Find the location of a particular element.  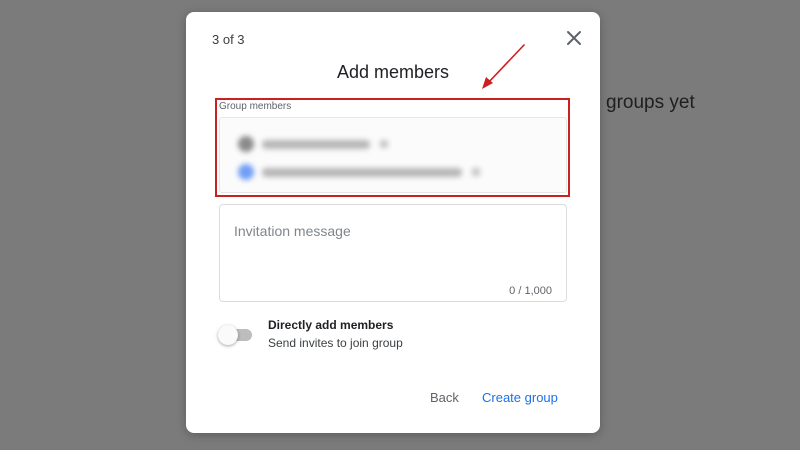

close-button is located at coordinates (574, 38).